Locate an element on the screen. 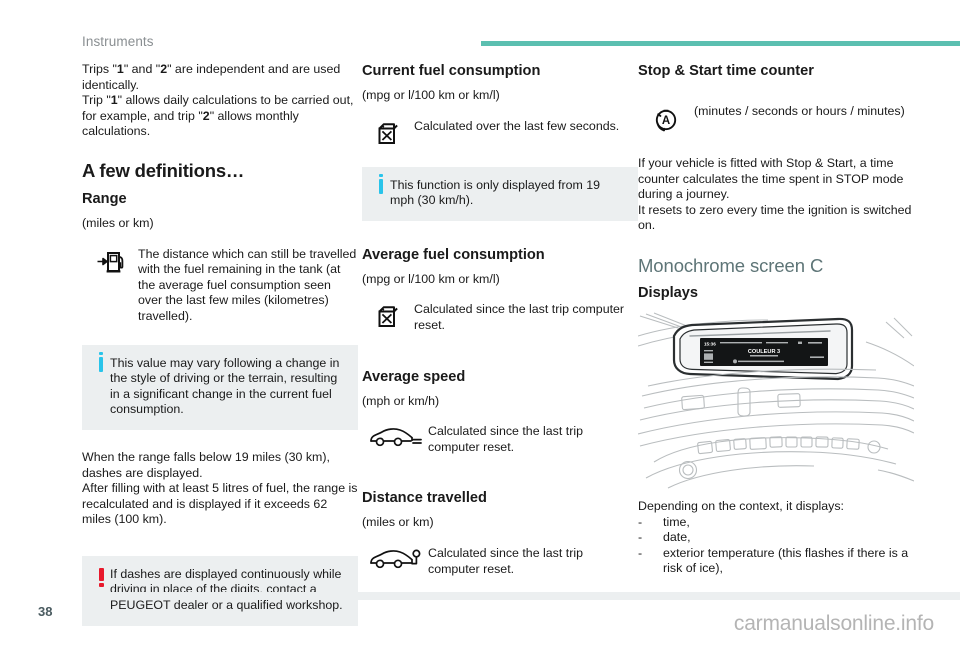 The image size is (960, 649). distance-unit: (miles or km) is located at coordinates (398, 522).